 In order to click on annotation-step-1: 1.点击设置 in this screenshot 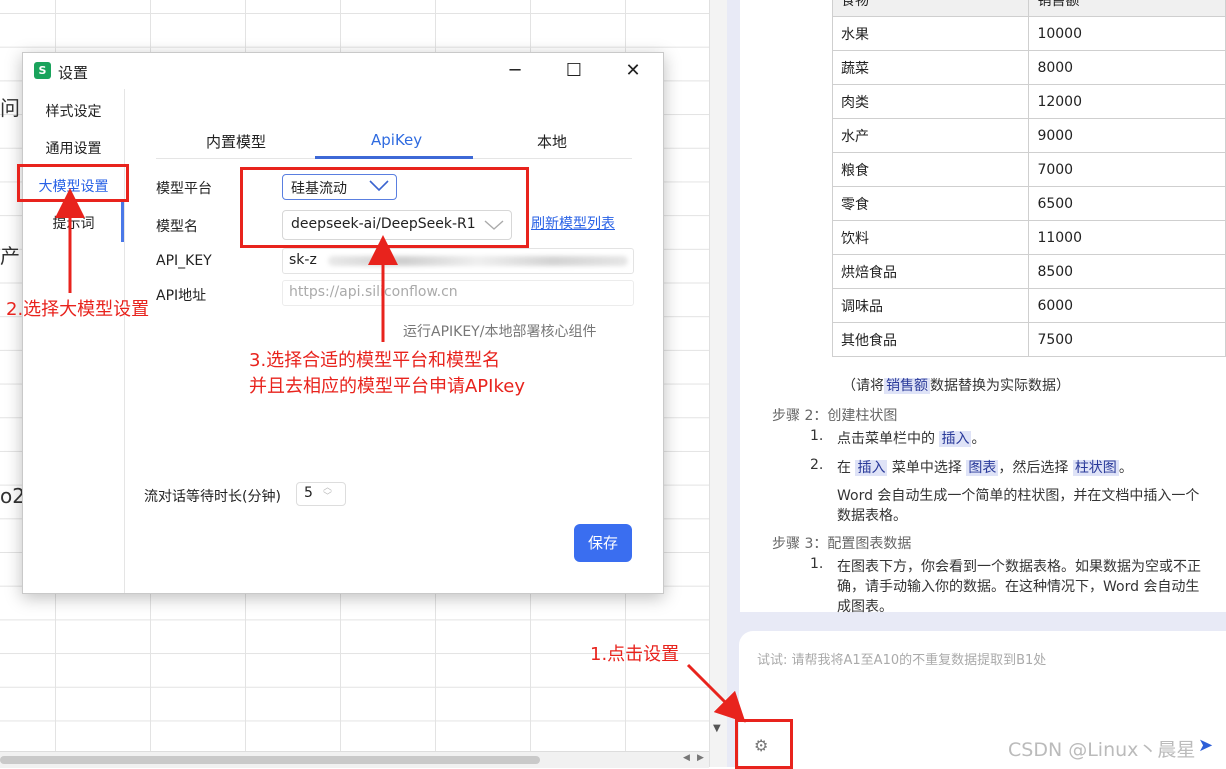, I will do `click(635, 654)`.